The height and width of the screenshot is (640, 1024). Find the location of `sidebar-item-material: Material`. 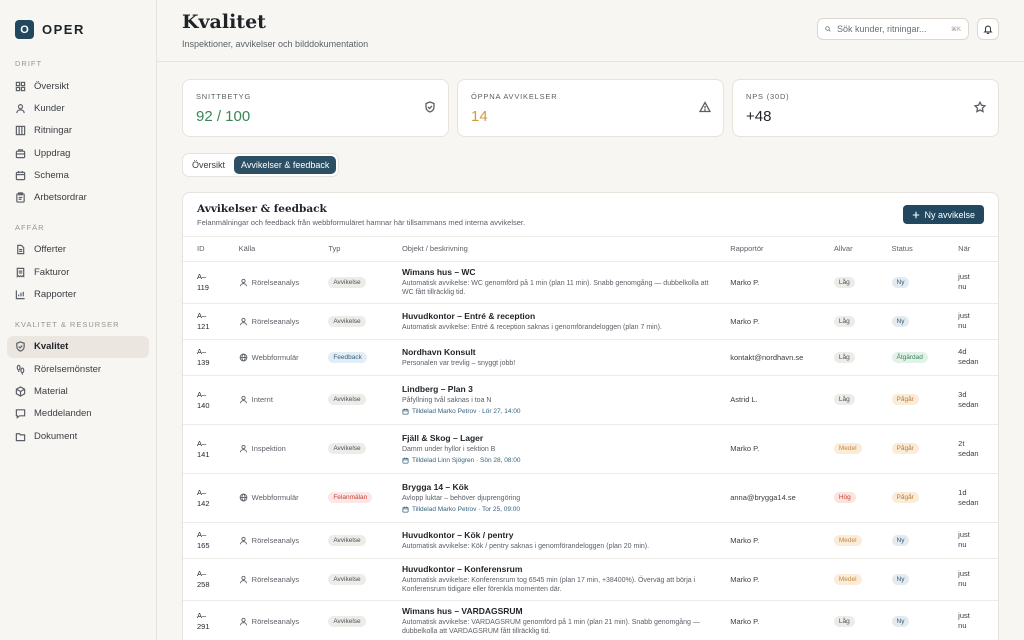

sidebar-item-material: Material is located at coordinates (78, 392).